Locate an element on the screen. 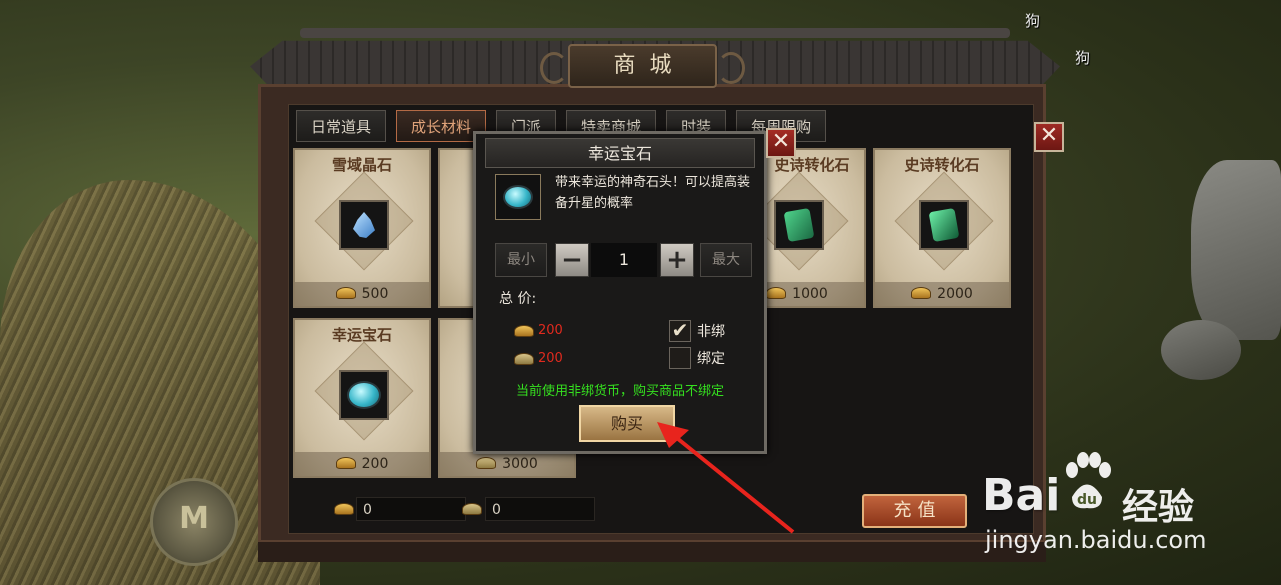 This screenshot has width=1281, height=585. shop-item-card: 雪域晶石 500 is located at coordinates (362, 228).